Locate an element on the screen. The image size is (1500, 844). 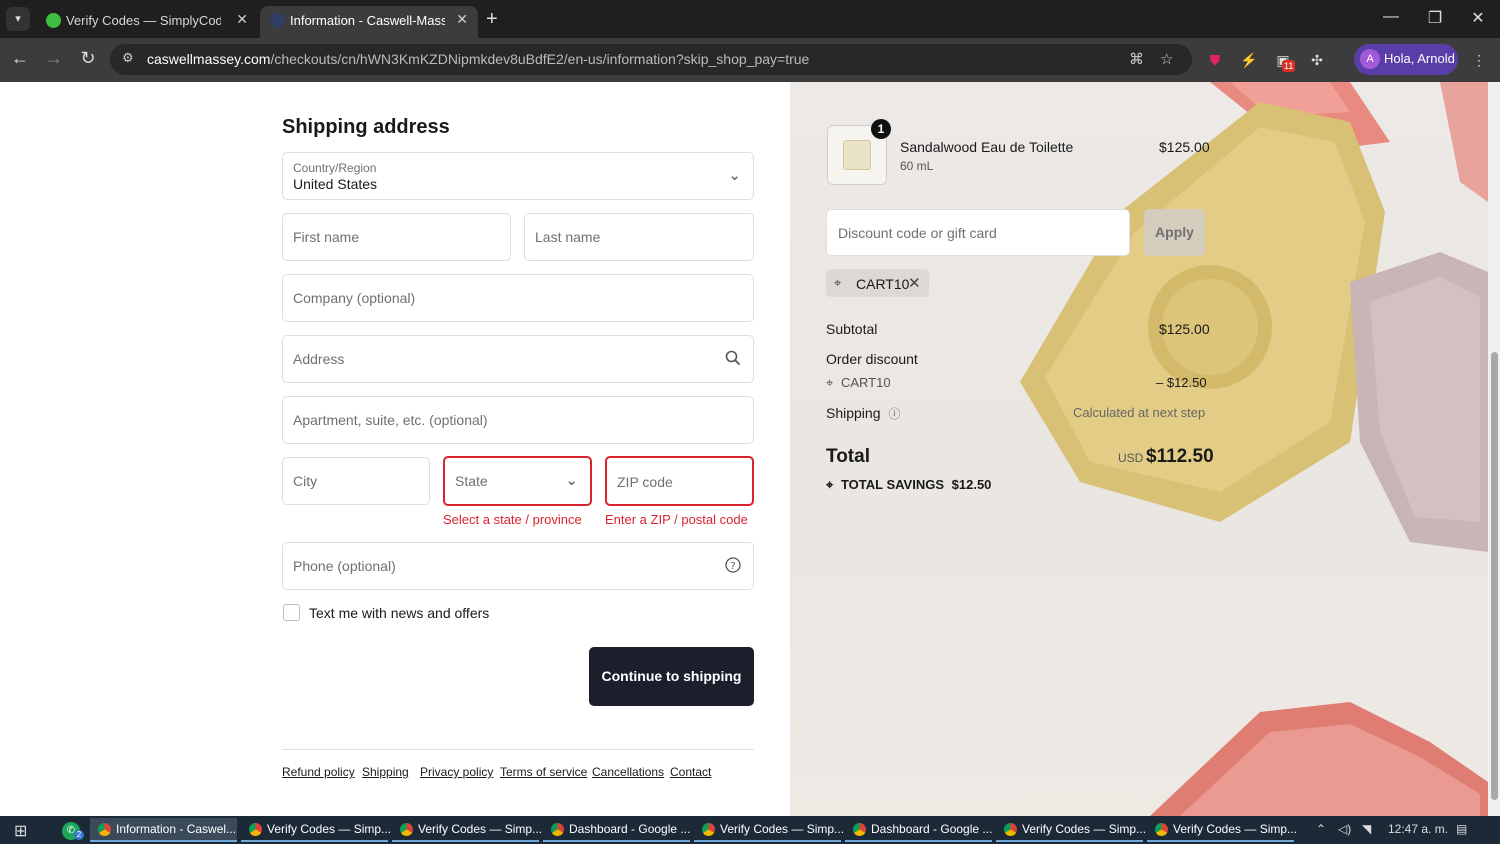
help-circle-icon: ⓘ is located at coordinates (894, 414).